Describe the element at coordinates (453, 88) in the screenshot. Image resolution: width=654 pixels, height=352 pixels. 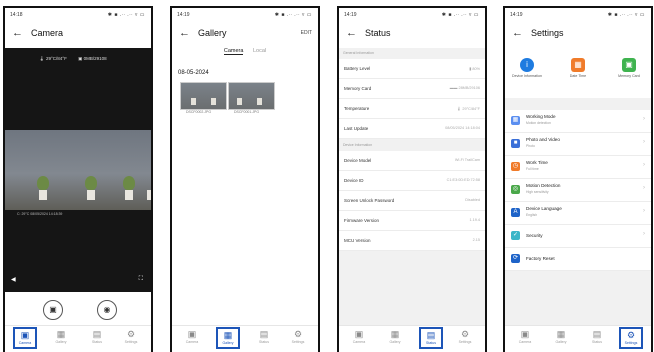
I see `memory-bar-icon: ▬▬` at that location.